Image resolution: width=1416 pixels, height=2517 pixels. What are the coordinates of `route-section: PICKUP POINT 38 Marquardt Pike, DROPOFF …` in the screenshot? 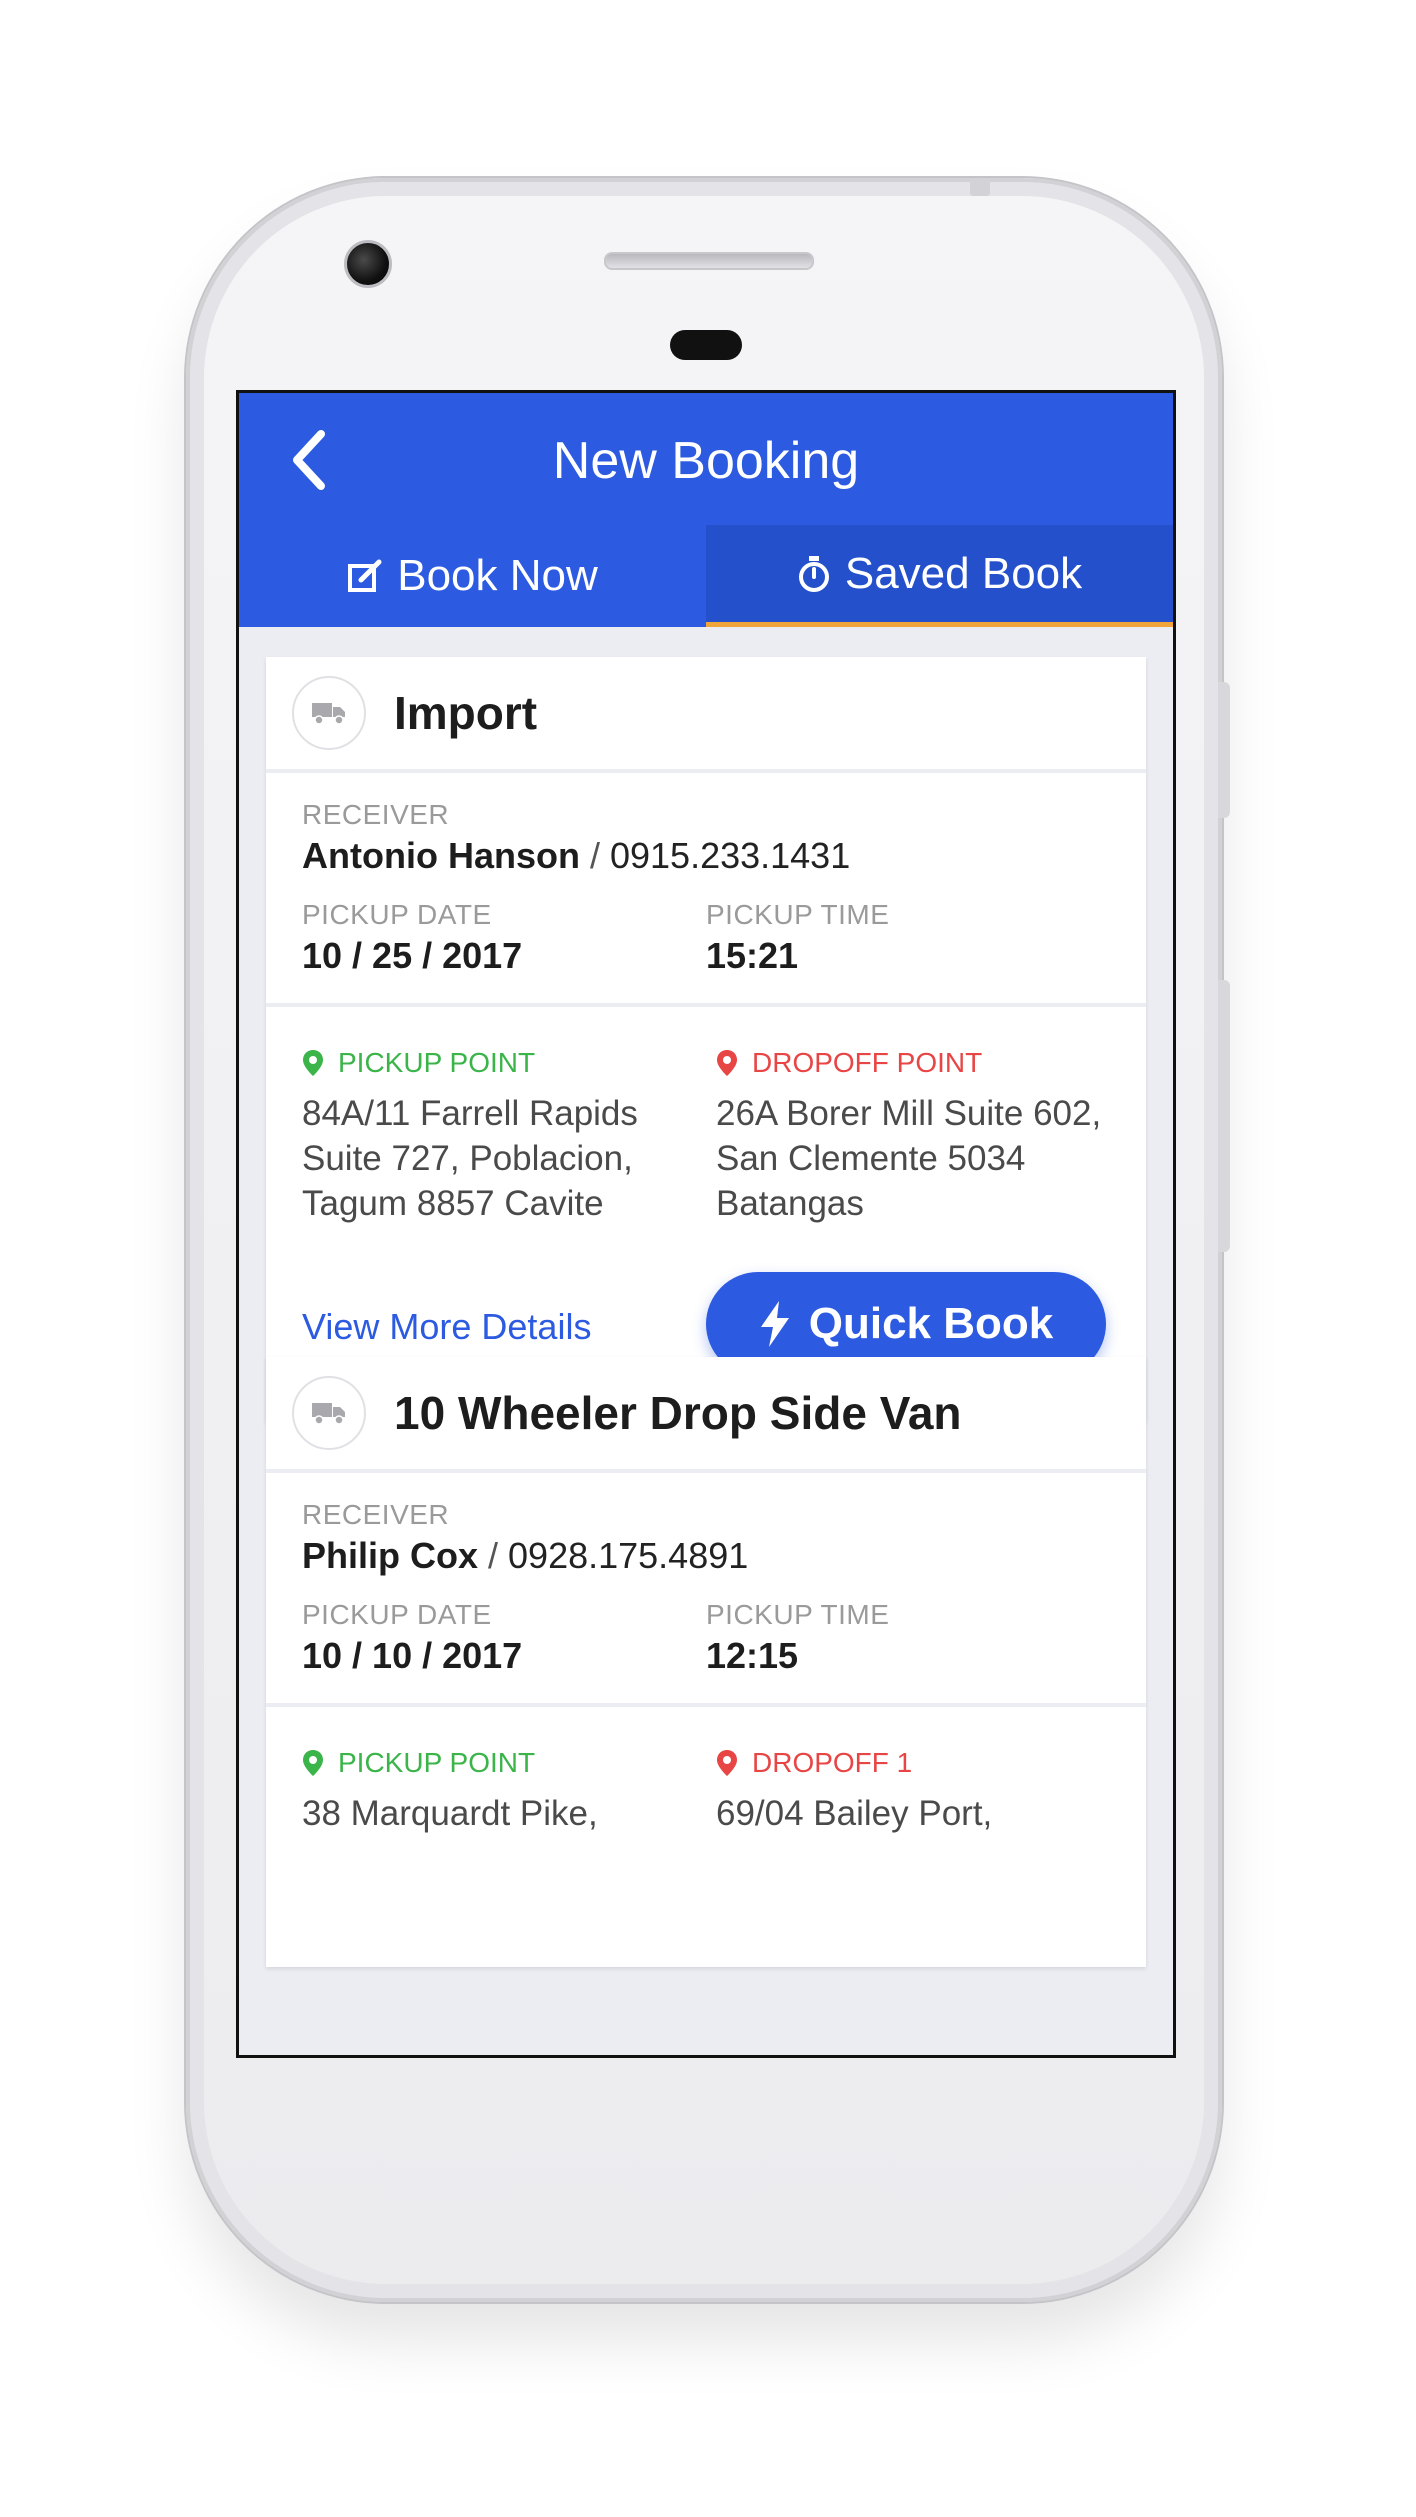 It's located at (706, 1837).